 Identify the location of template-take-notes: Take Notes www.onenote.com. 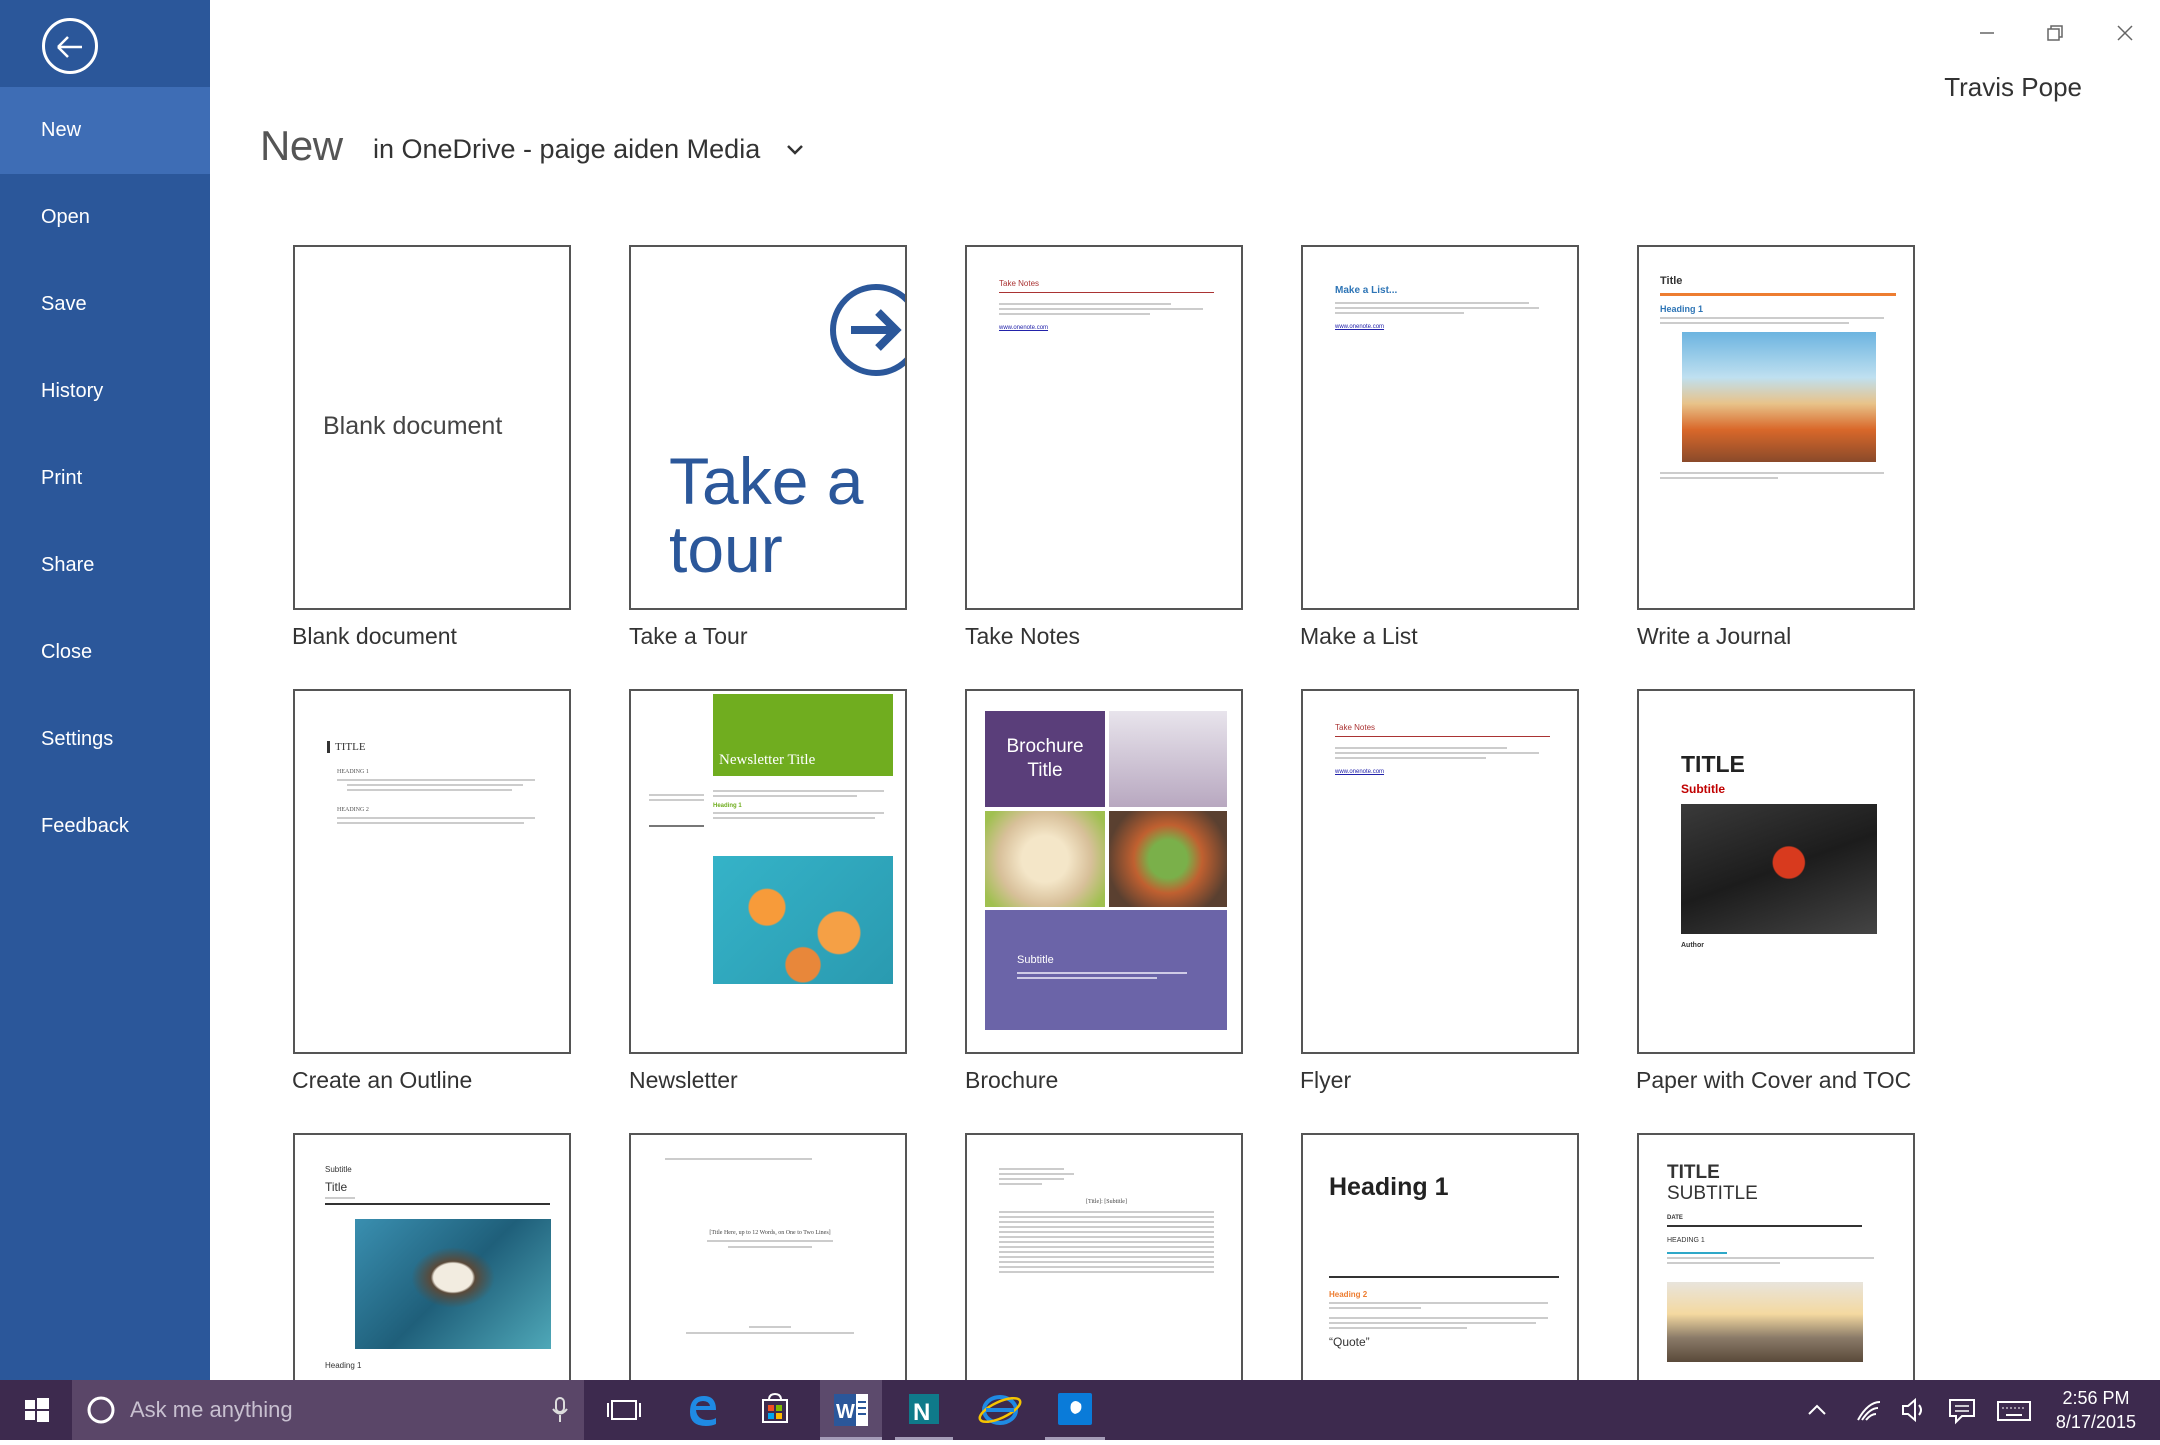
(1104, 427).